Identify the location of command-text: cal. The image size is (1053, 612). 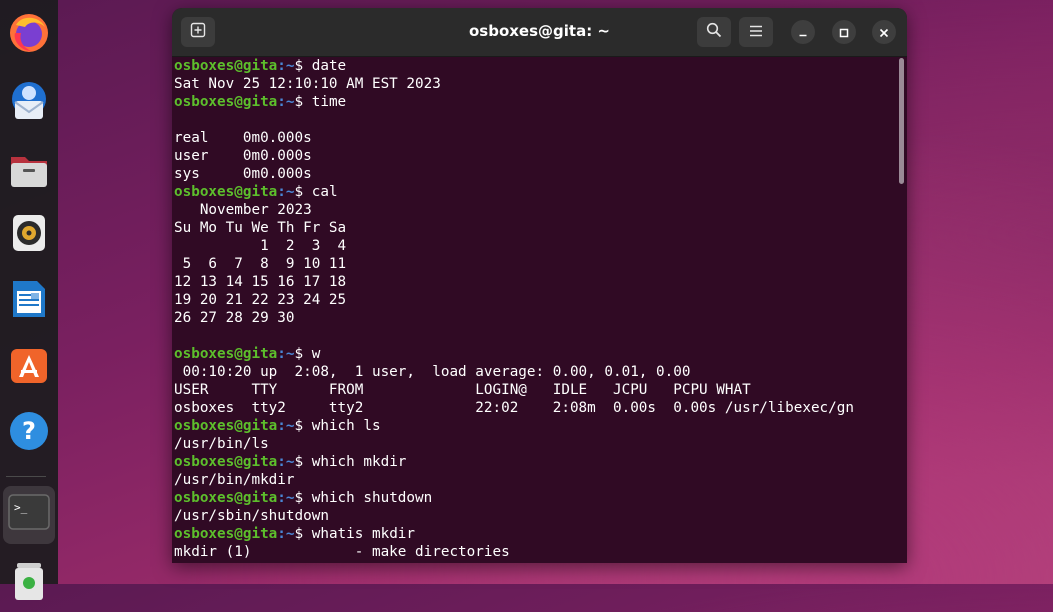
(324, 192).